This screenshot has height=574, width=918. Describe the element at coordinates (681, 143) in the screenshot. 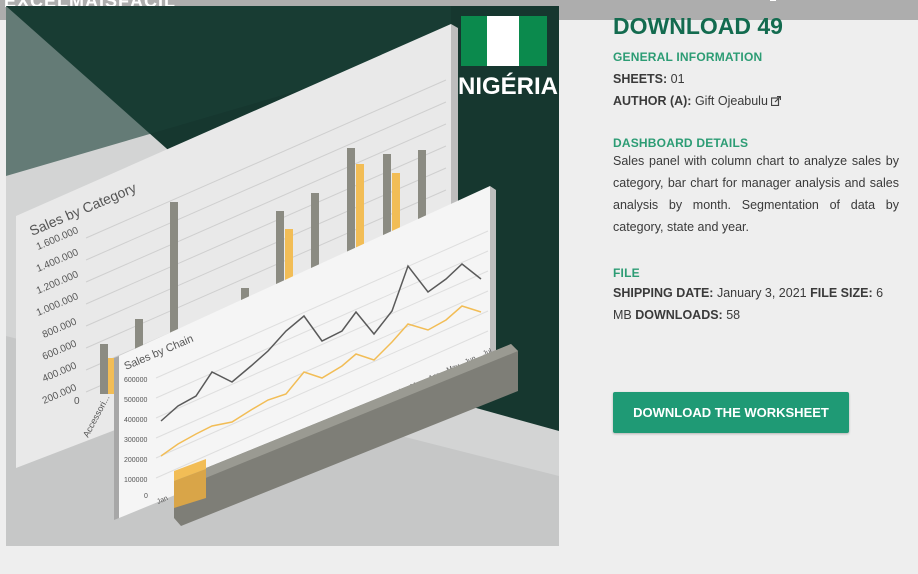

I see `dashboard-details-heading: DASHBOARD DETAILS` at that location.